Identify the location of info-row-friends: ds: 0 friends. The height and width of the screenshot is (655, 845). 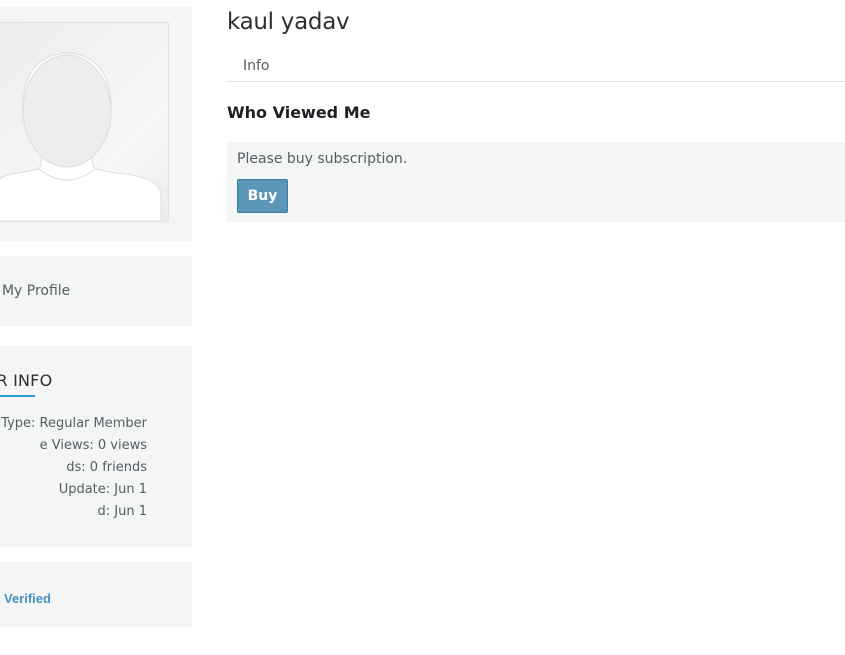
(106, 467).